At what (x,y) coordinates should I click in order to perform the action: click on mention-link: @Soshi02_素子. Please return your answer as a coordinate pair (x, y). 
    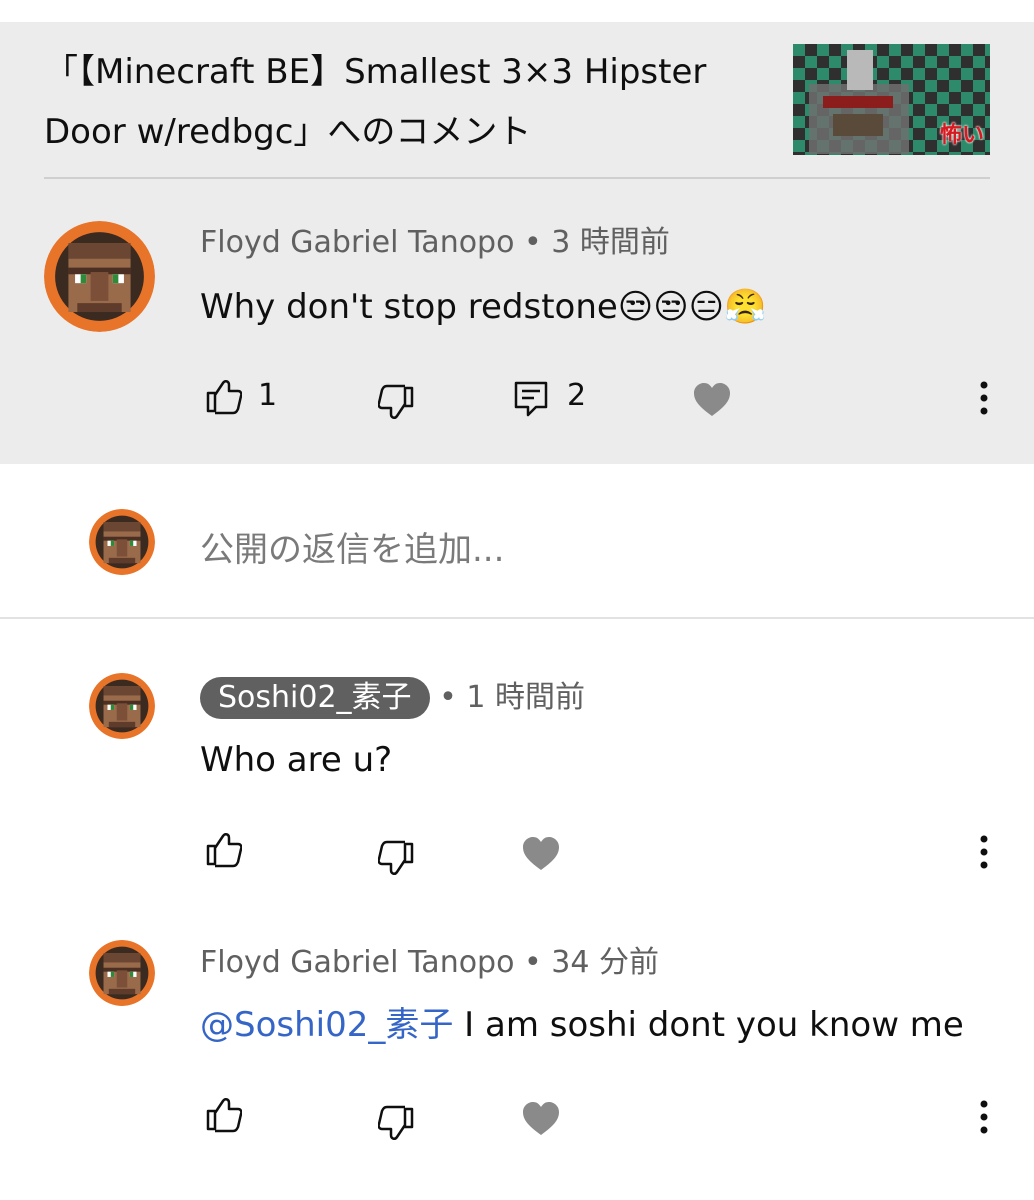
    Looking at the image, I should click on (326, 1025).